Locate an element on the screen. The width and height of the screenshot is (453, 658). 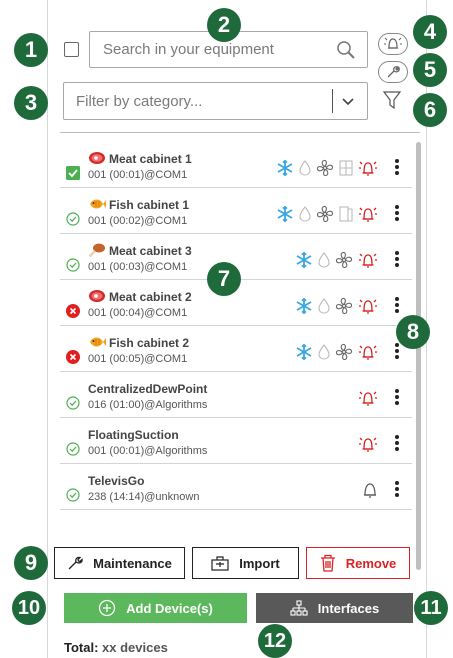
device-total: Total: xx devices is located at coordinates (116, 647).